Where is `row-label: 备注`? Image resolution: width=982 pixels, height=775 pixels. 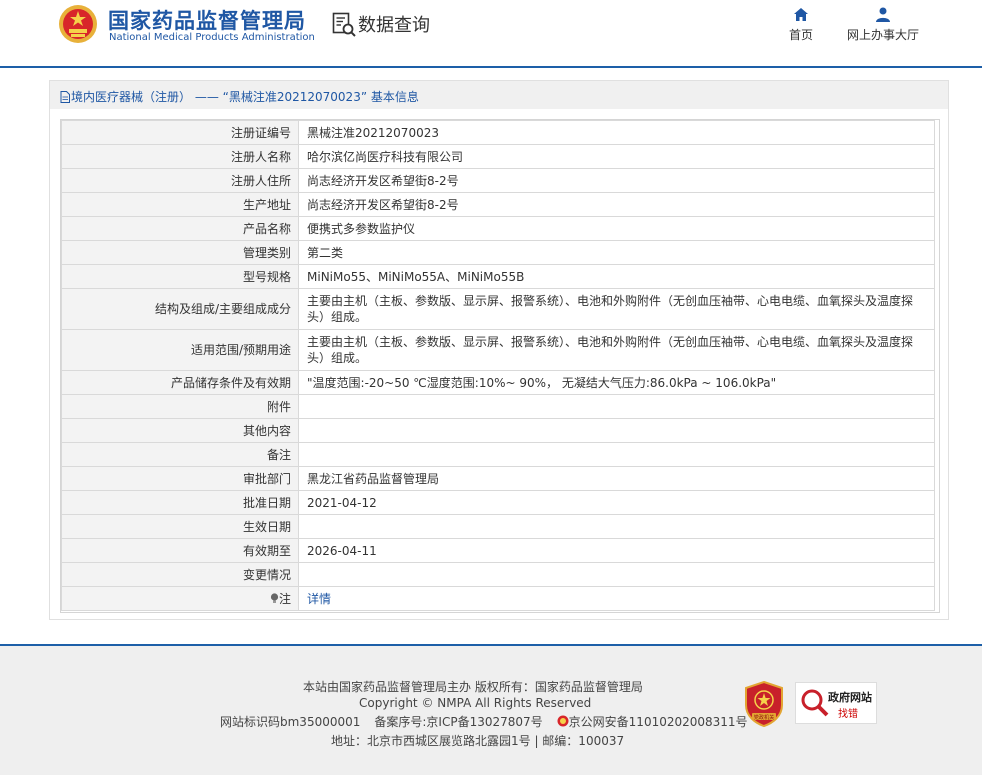 row-label: 备注 is located at coordinates (180, 454).